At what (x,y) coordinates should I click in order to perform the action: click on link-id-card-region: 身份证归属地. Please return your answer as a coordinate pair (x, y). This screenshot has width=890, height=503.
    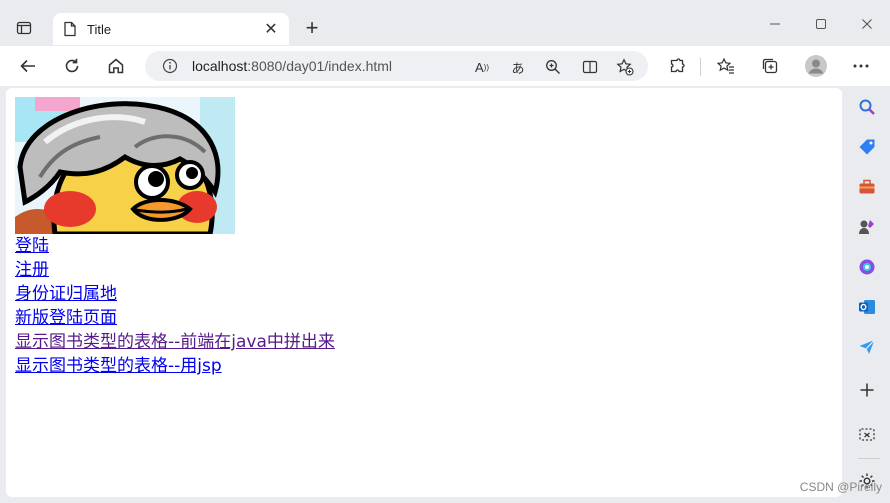
    Looking at the image, I should click on (175, 294).